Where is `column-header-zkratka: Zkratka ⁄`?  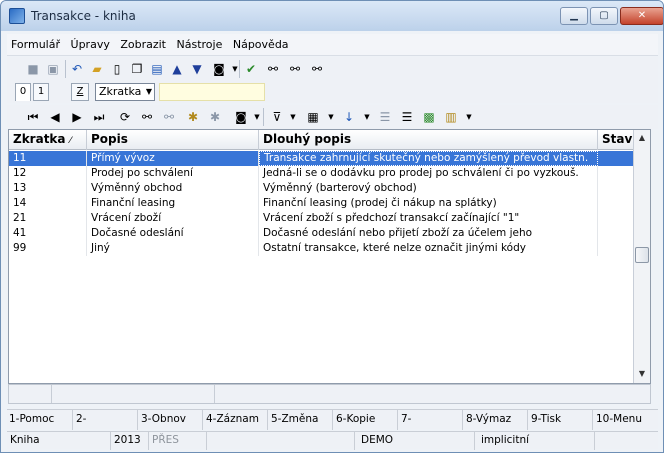 column-header-zkratka: Zkratka ⁄ is located at coordinates (48, 140).